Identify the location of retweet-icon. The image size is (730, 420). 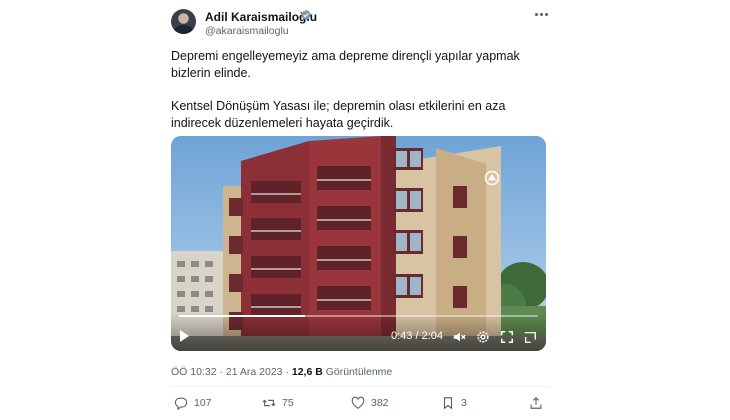
(269, 403).